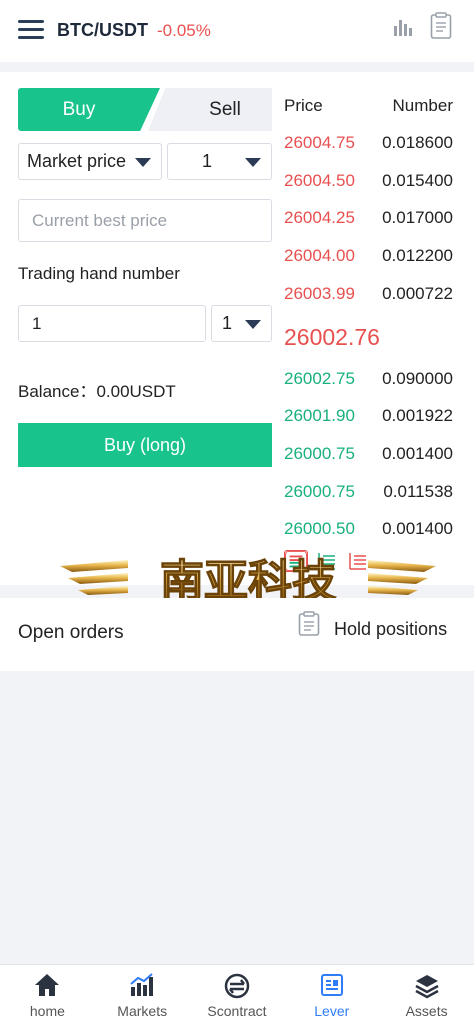  What do you see at coordinates (426, 1011) in the screenshot?
I see `nav-label: Assets` at bounding box center [426, 1011].